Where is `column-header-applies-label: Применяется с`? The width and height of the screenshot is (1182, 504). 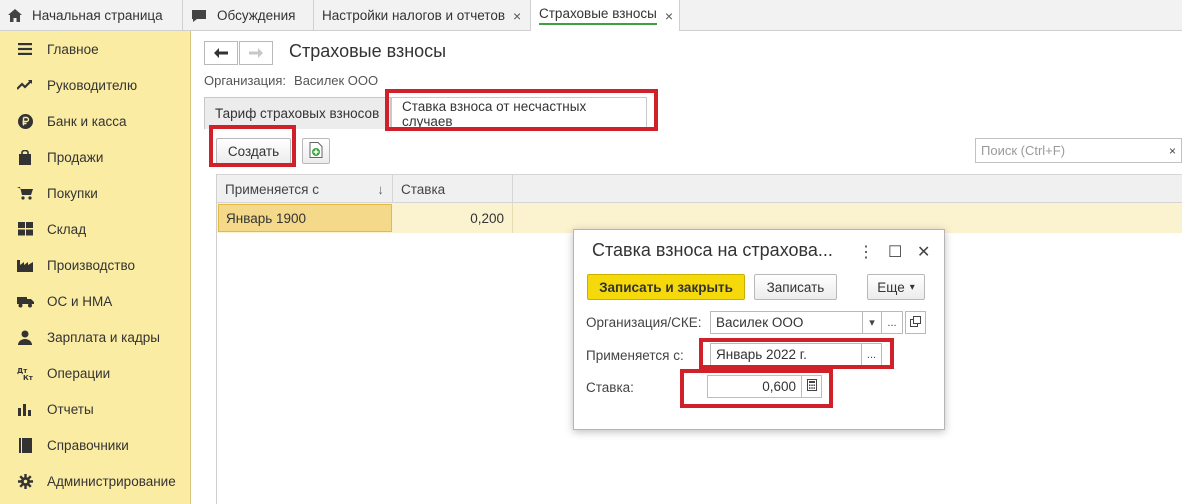
column-header-applies-label: Применяется с is located at coordinates (272, 189).